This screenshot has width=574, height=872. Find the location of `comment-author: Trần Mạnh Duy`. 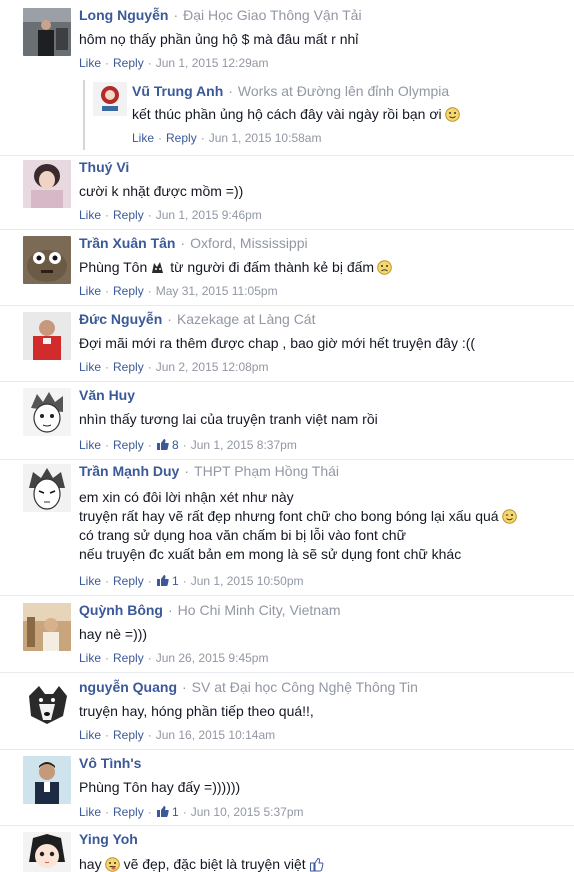

comment-author: Trần Mạnh Duy is located at coordinates (129, 471).